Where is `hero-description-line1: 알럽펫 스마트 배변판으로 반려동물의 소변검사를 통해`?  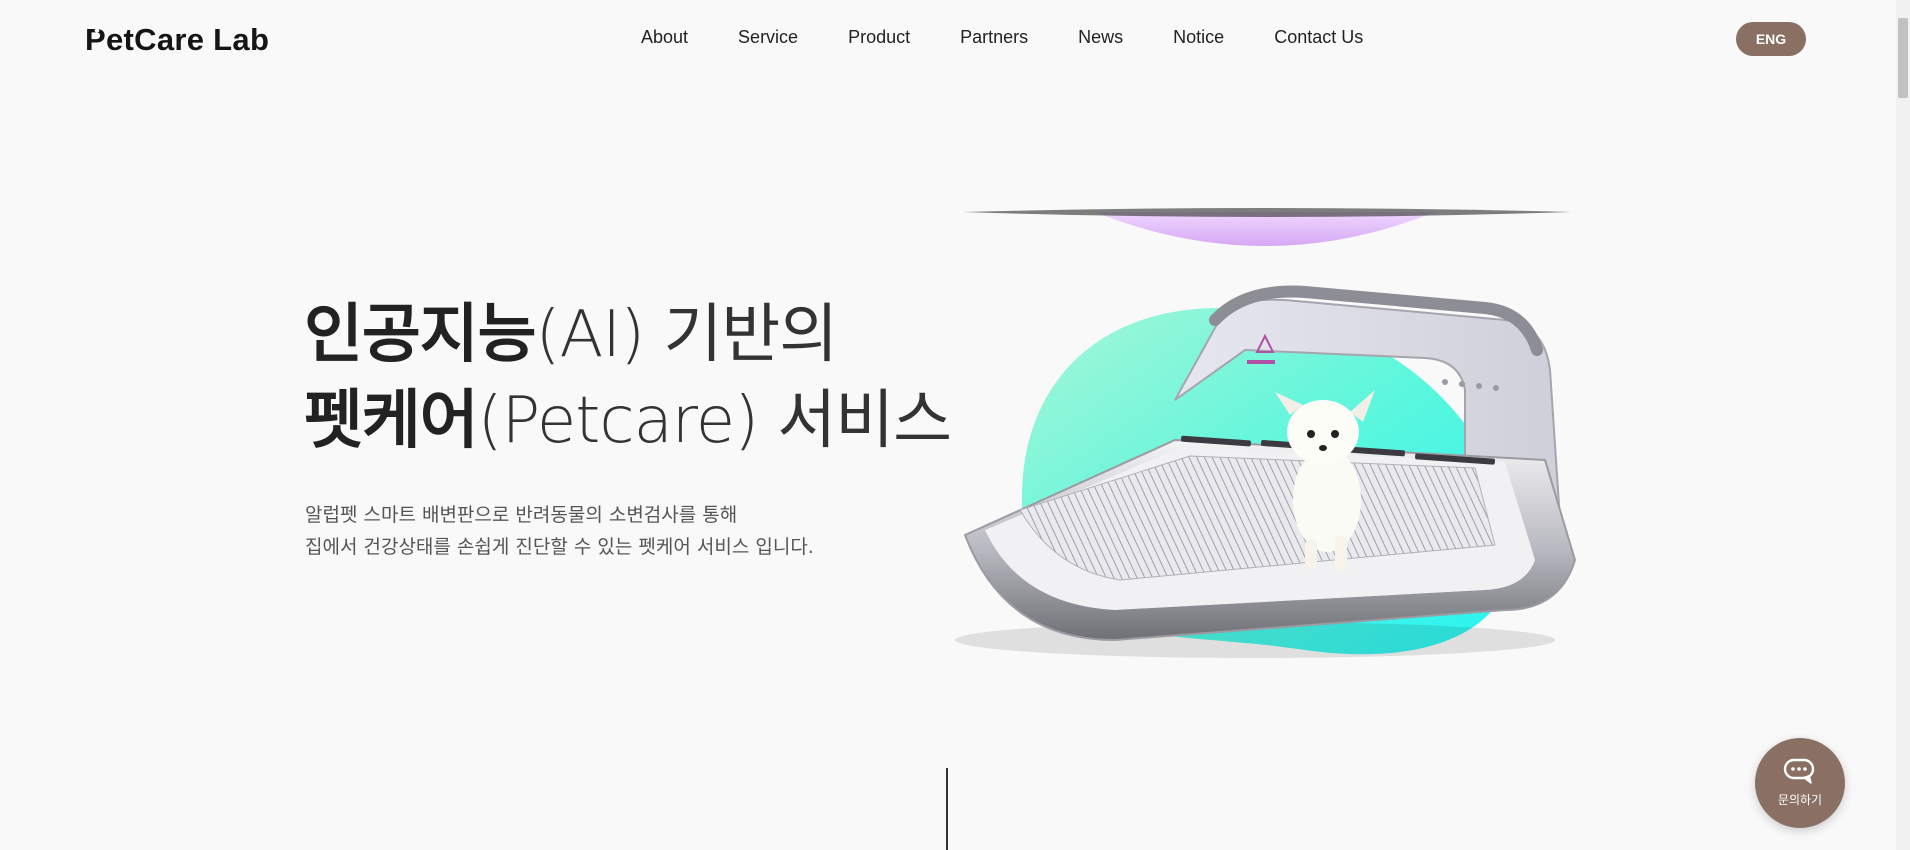 hero-description-line1: 알럽펫 스마트 배변판으로 반려동물의 소변검사를 통해 is located at coordinates (521, 515).